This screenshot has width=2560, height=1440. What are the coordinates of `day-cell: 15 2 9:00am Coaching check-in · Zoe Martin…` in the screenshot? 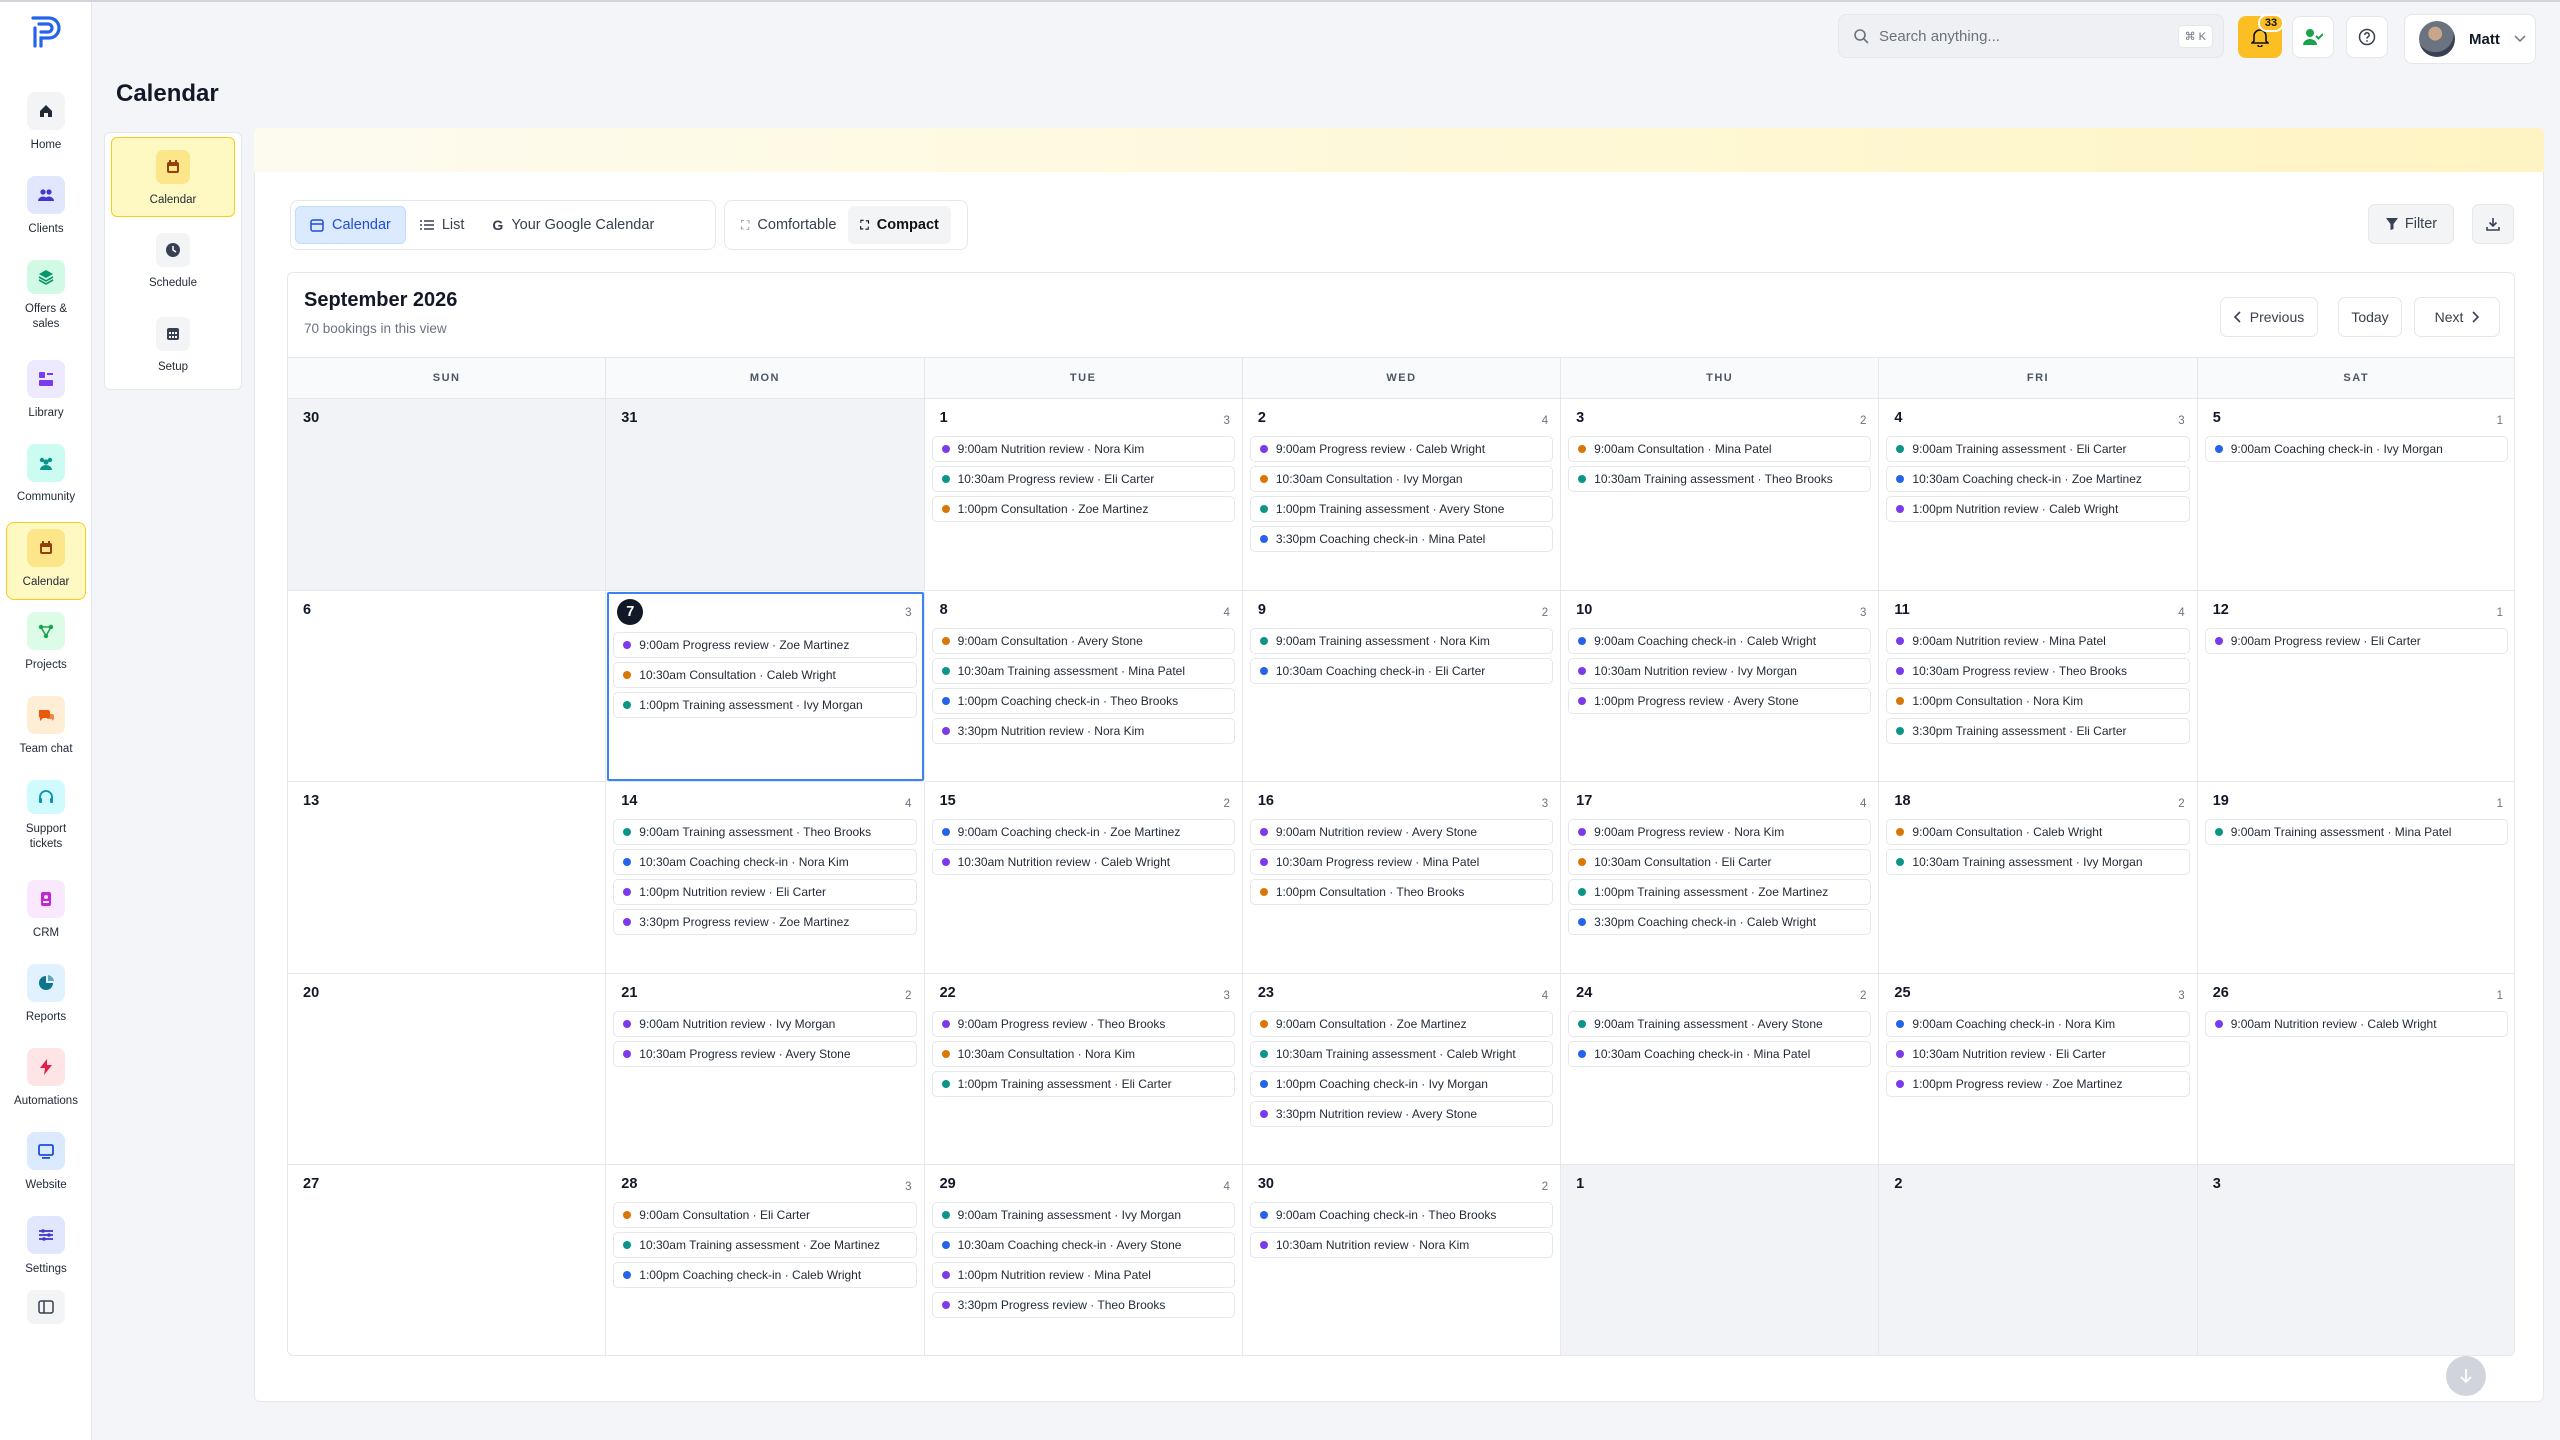 It's located at (1083, 878).